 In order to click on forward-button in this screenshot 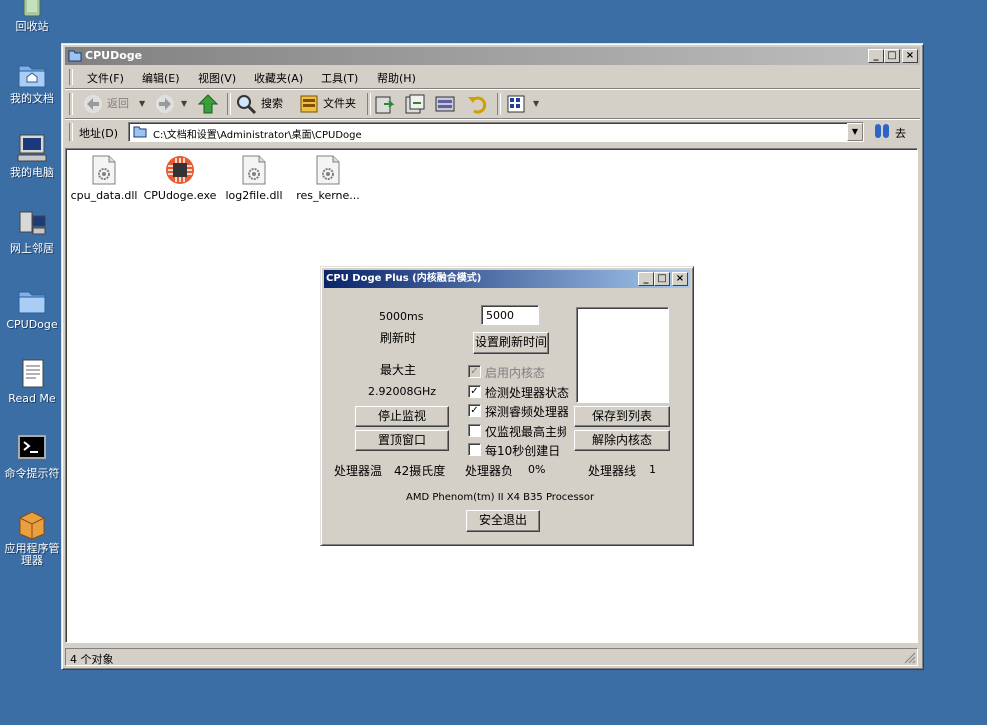, I will do `click(166, 104)`.